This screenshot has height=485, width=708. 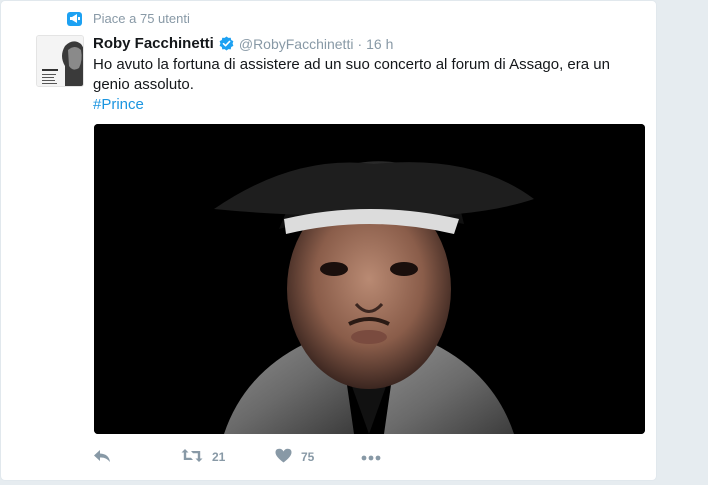 What do you see at coordinates (318, 457) in the screenshot?
I see `like-button: 75` at bounding box center [318, 457].